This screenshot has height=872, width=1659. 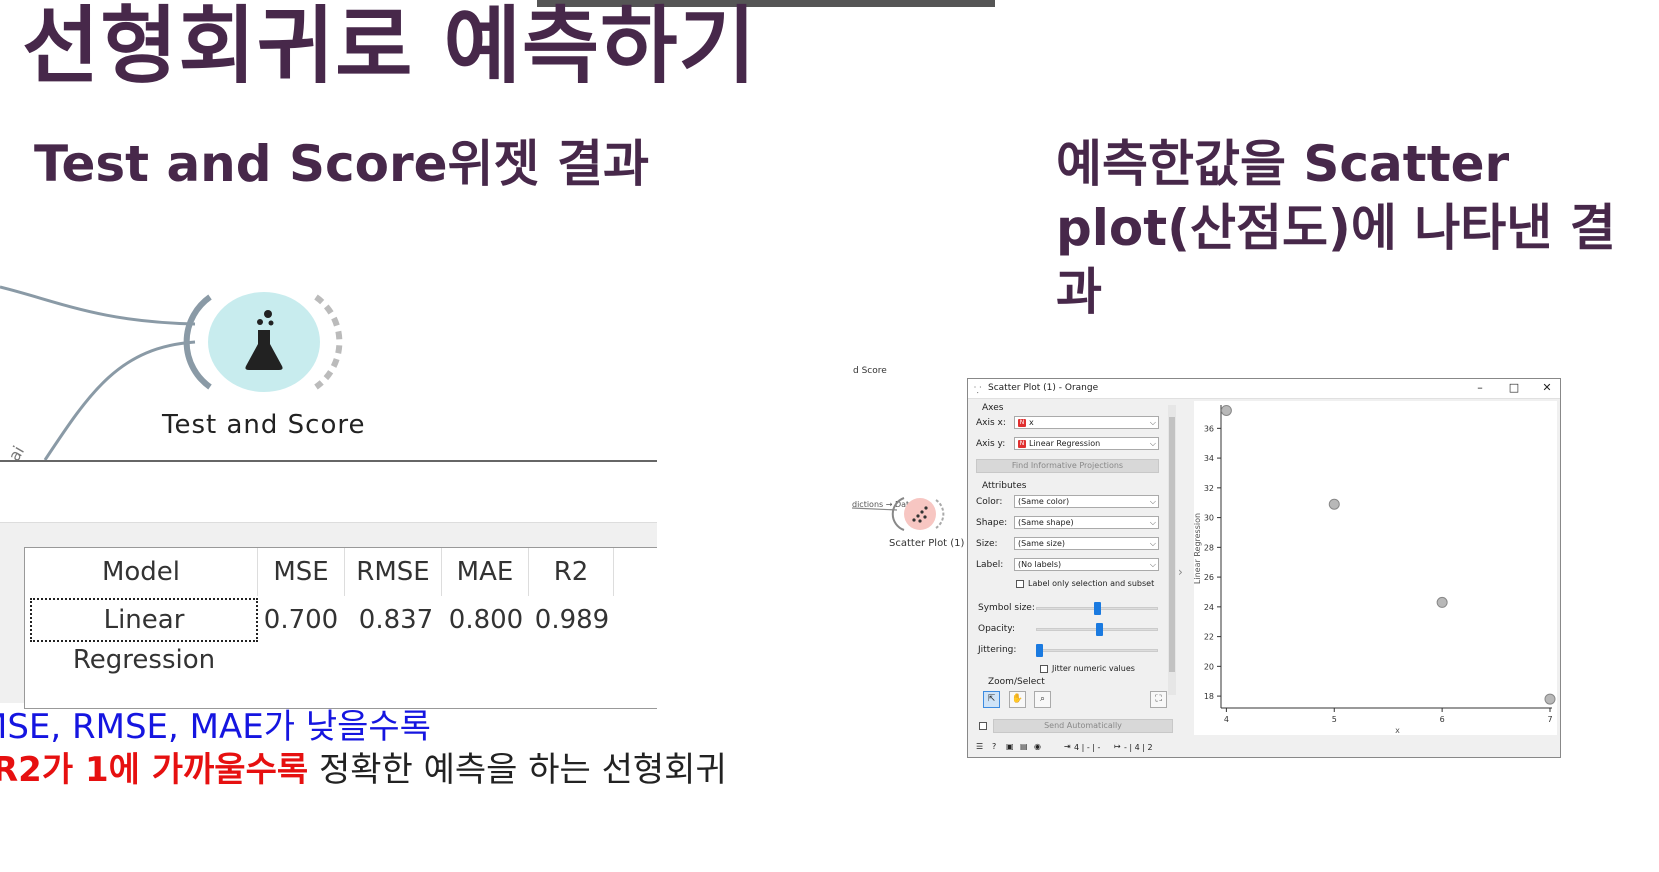 What do you see at coordinates (571, 572) in the screenshot?
I see `column-header-r2: R2` at bounding box center [571, 572].